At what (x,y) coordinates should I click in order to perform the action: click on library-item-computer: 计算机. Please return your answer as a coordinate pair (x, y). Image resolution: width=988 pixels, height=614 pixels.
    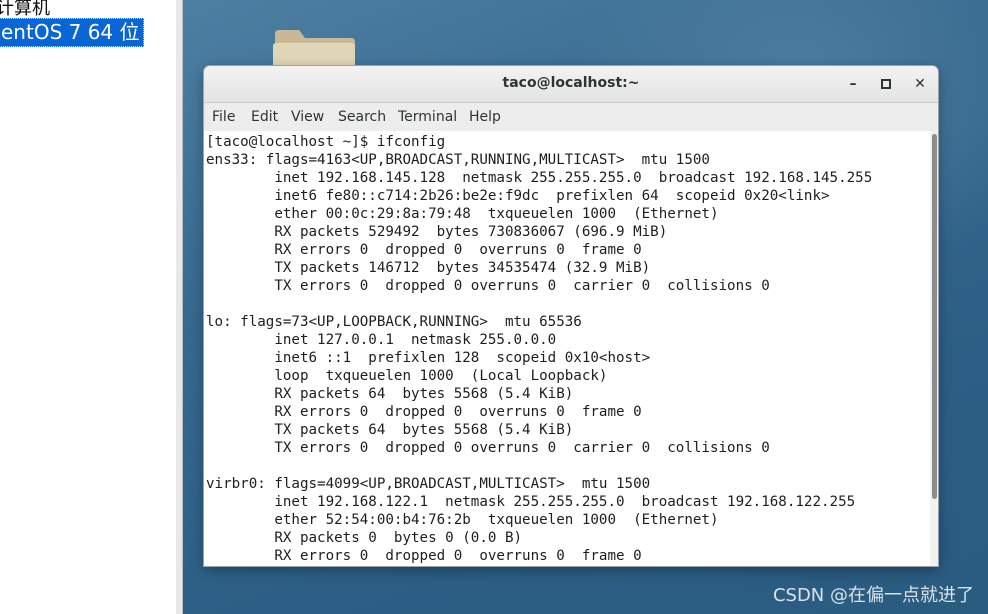
    Looking at the image, I should click on (25, 10).